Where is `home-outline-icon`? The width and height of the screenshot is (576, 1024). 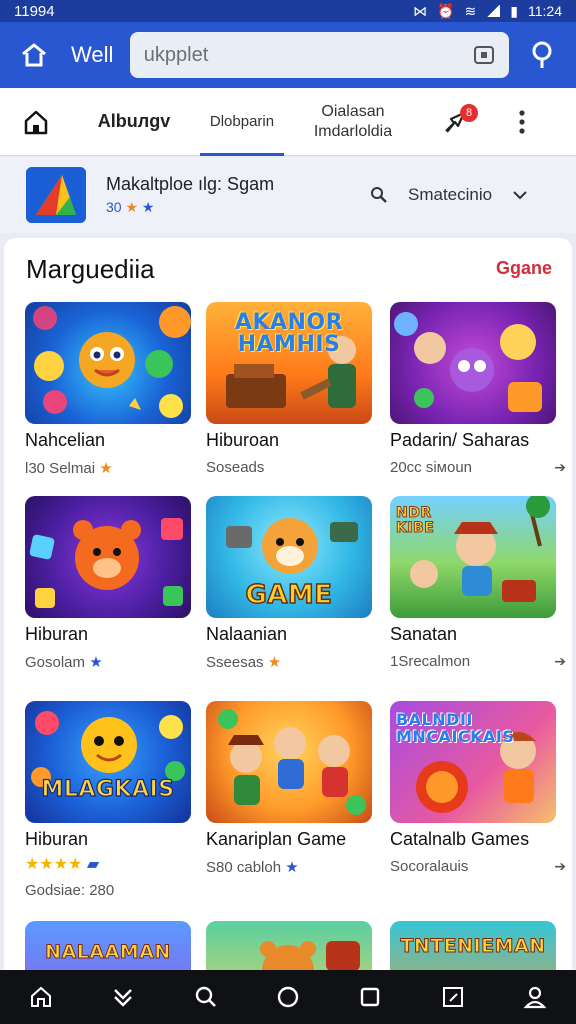 home-outline-icon is located at coordinates (36, 122).